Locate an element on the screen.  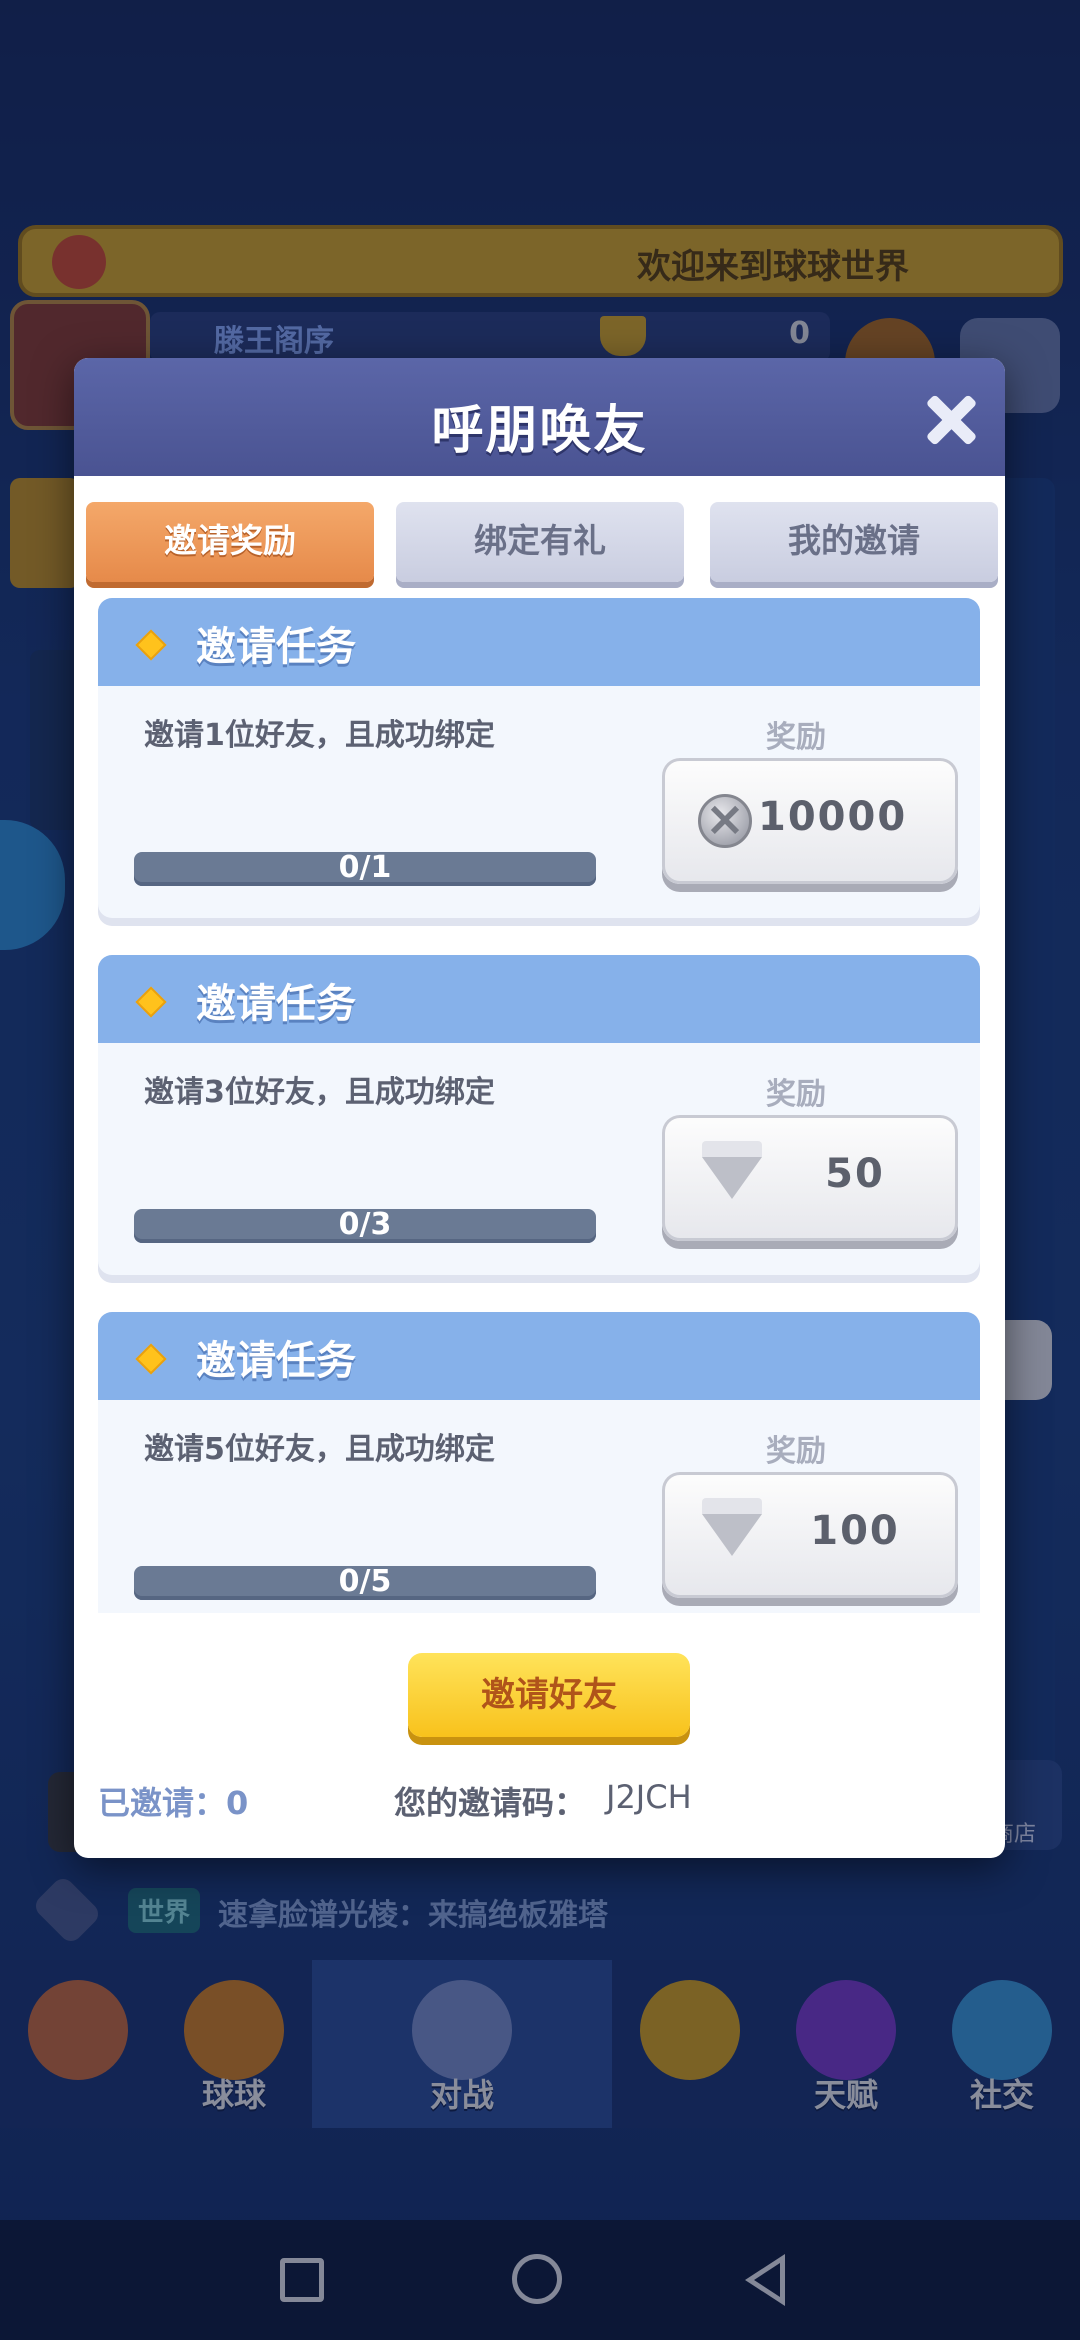
reward-amount: 10000 is located at coordinates (833, 817).